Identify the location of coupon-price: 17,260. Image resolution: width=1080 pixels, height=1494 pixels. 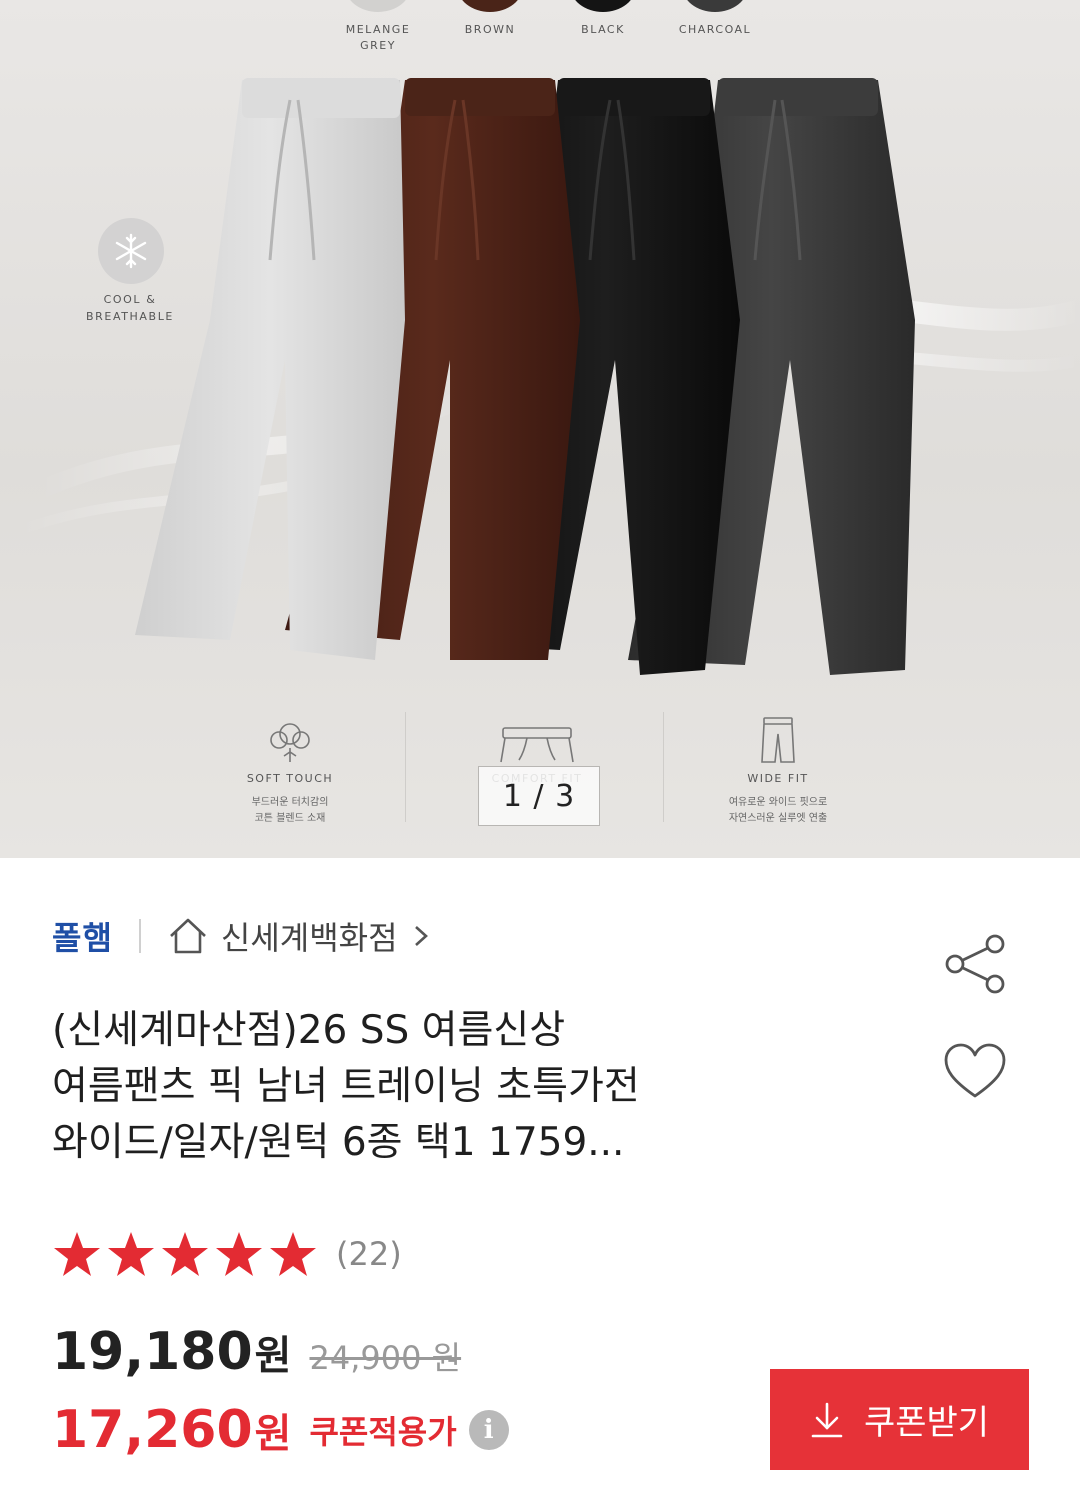
(152, 1430).